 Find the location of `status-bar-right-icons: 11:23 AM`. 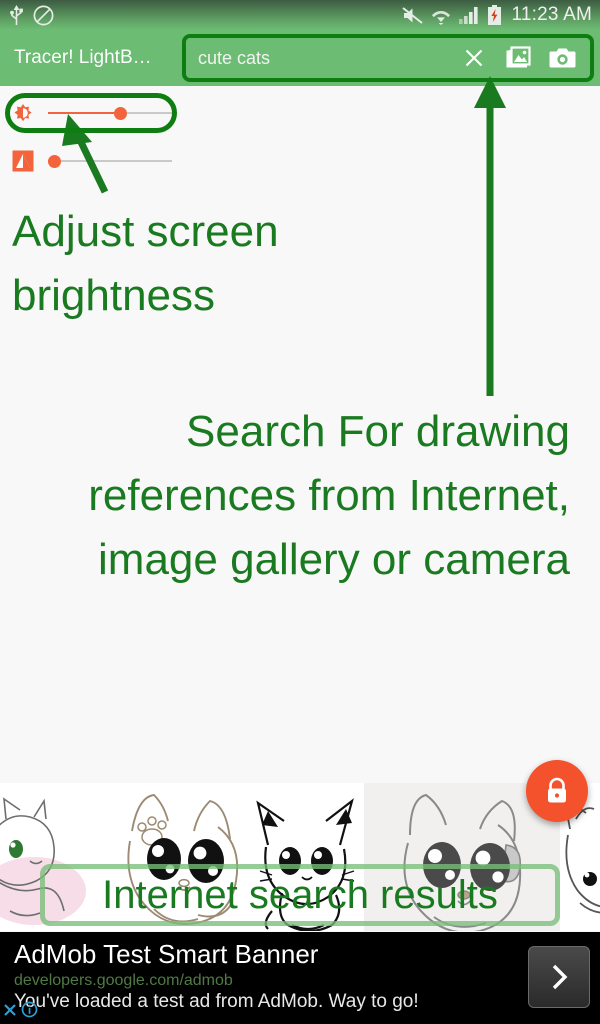

status-bar-right-icons: 11:23 AM is located at coordinates (496, 15).